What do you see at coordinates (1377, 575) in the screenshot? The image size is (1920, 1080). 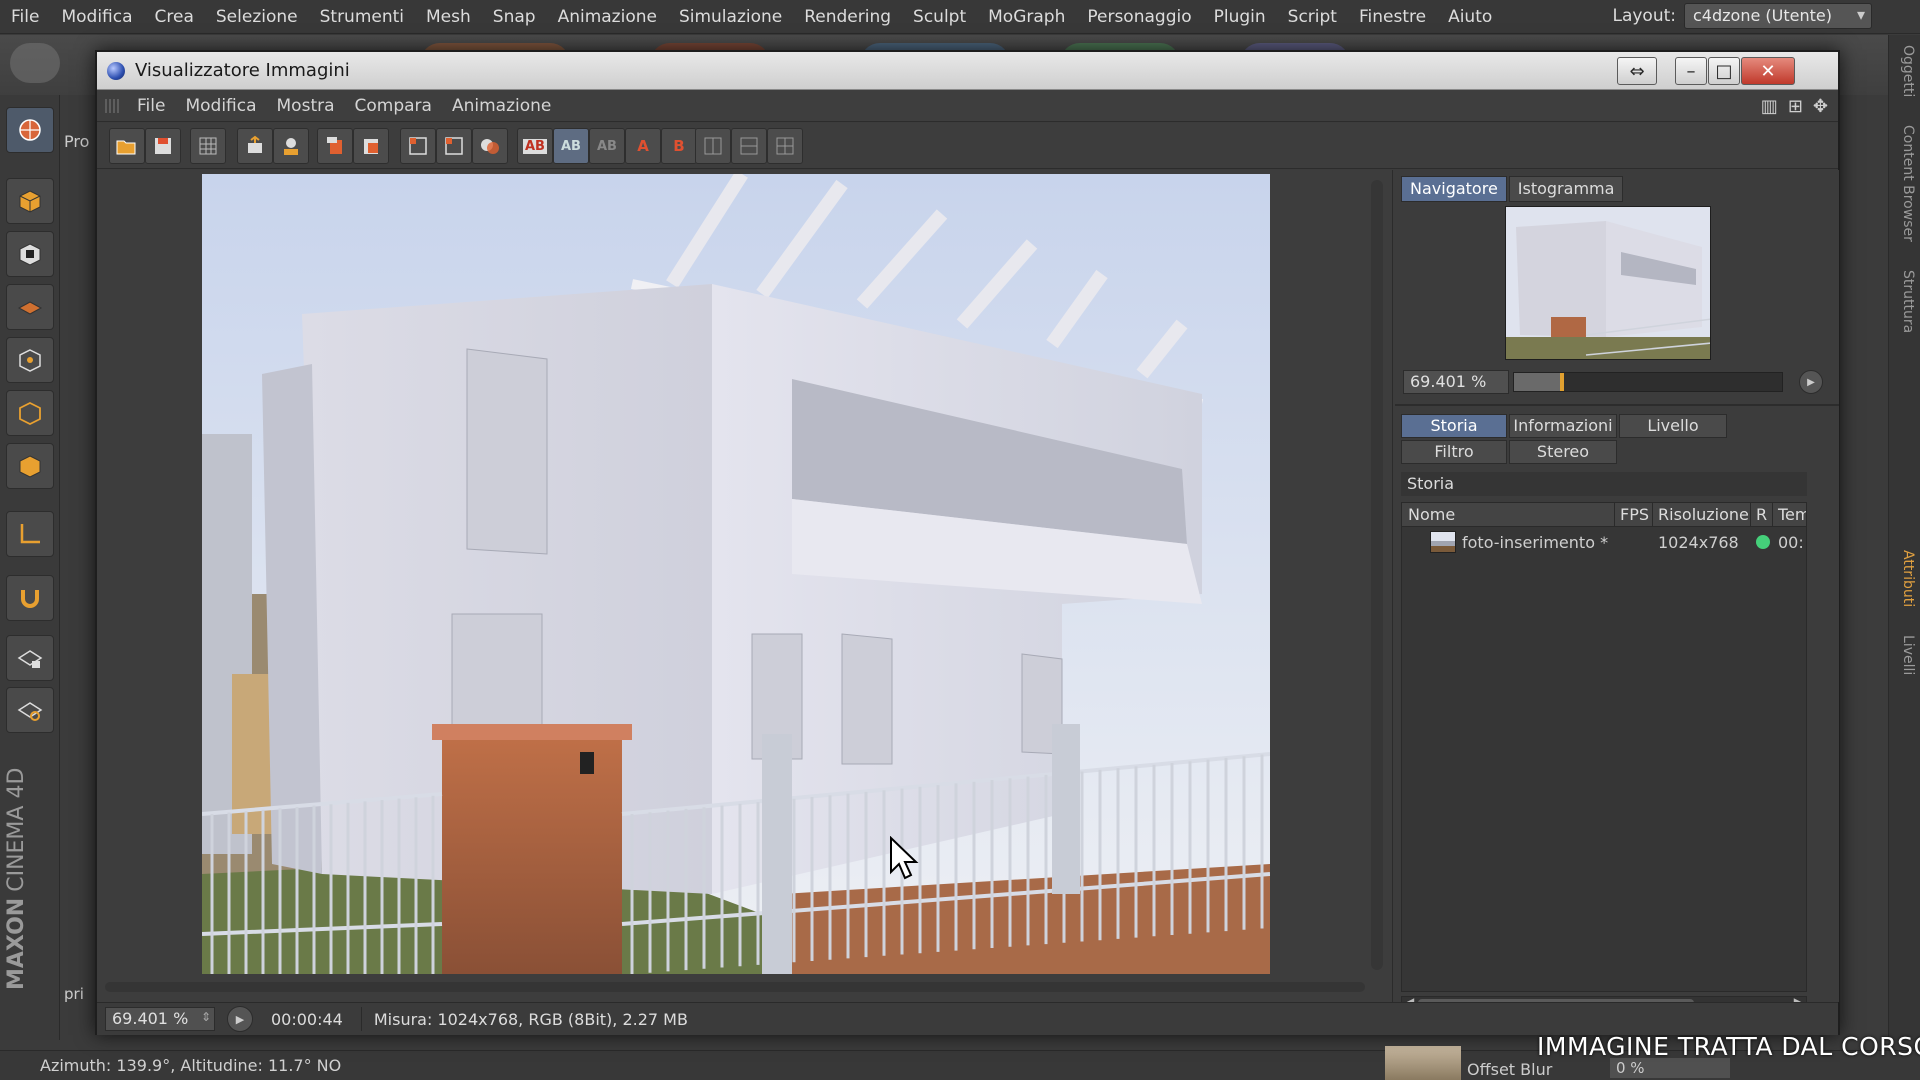 I see `canvas-vertical-scrollbar` at bounding box center [1377, 575].